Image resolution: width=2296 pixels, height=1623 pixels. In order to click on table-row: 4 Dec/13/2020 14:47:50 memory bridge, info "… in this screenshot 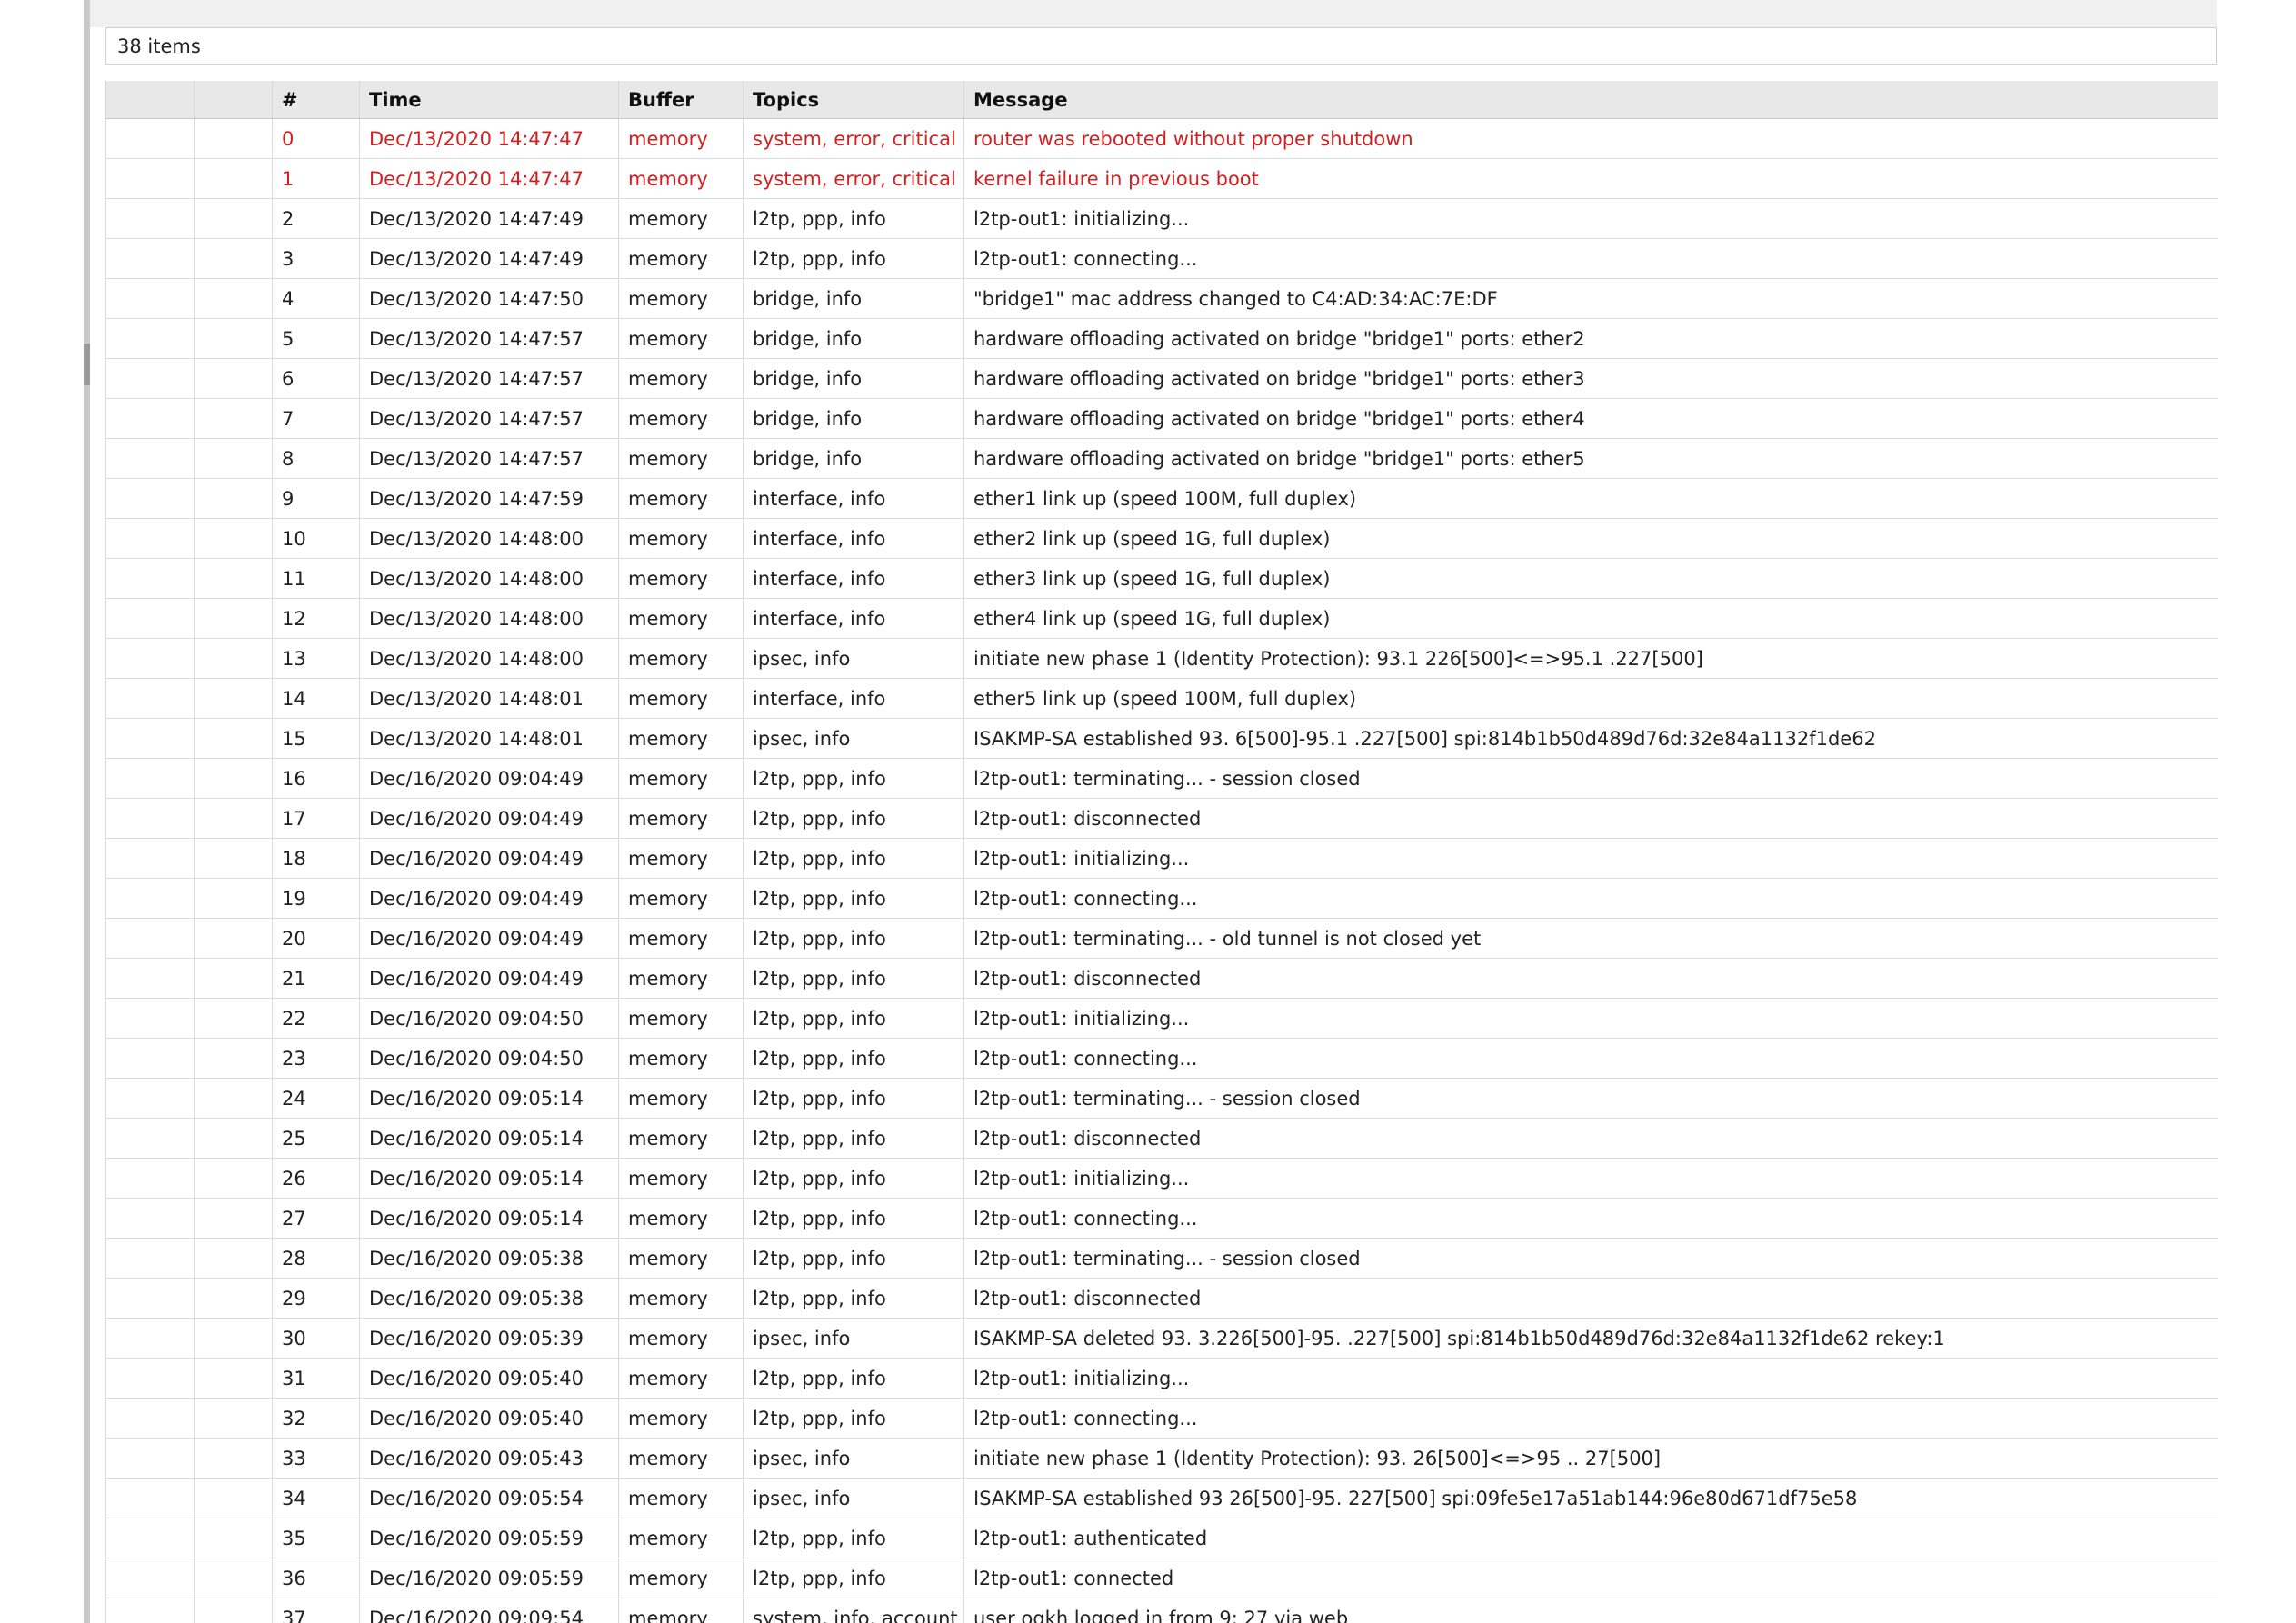, I will do `click(1161, 299)`.